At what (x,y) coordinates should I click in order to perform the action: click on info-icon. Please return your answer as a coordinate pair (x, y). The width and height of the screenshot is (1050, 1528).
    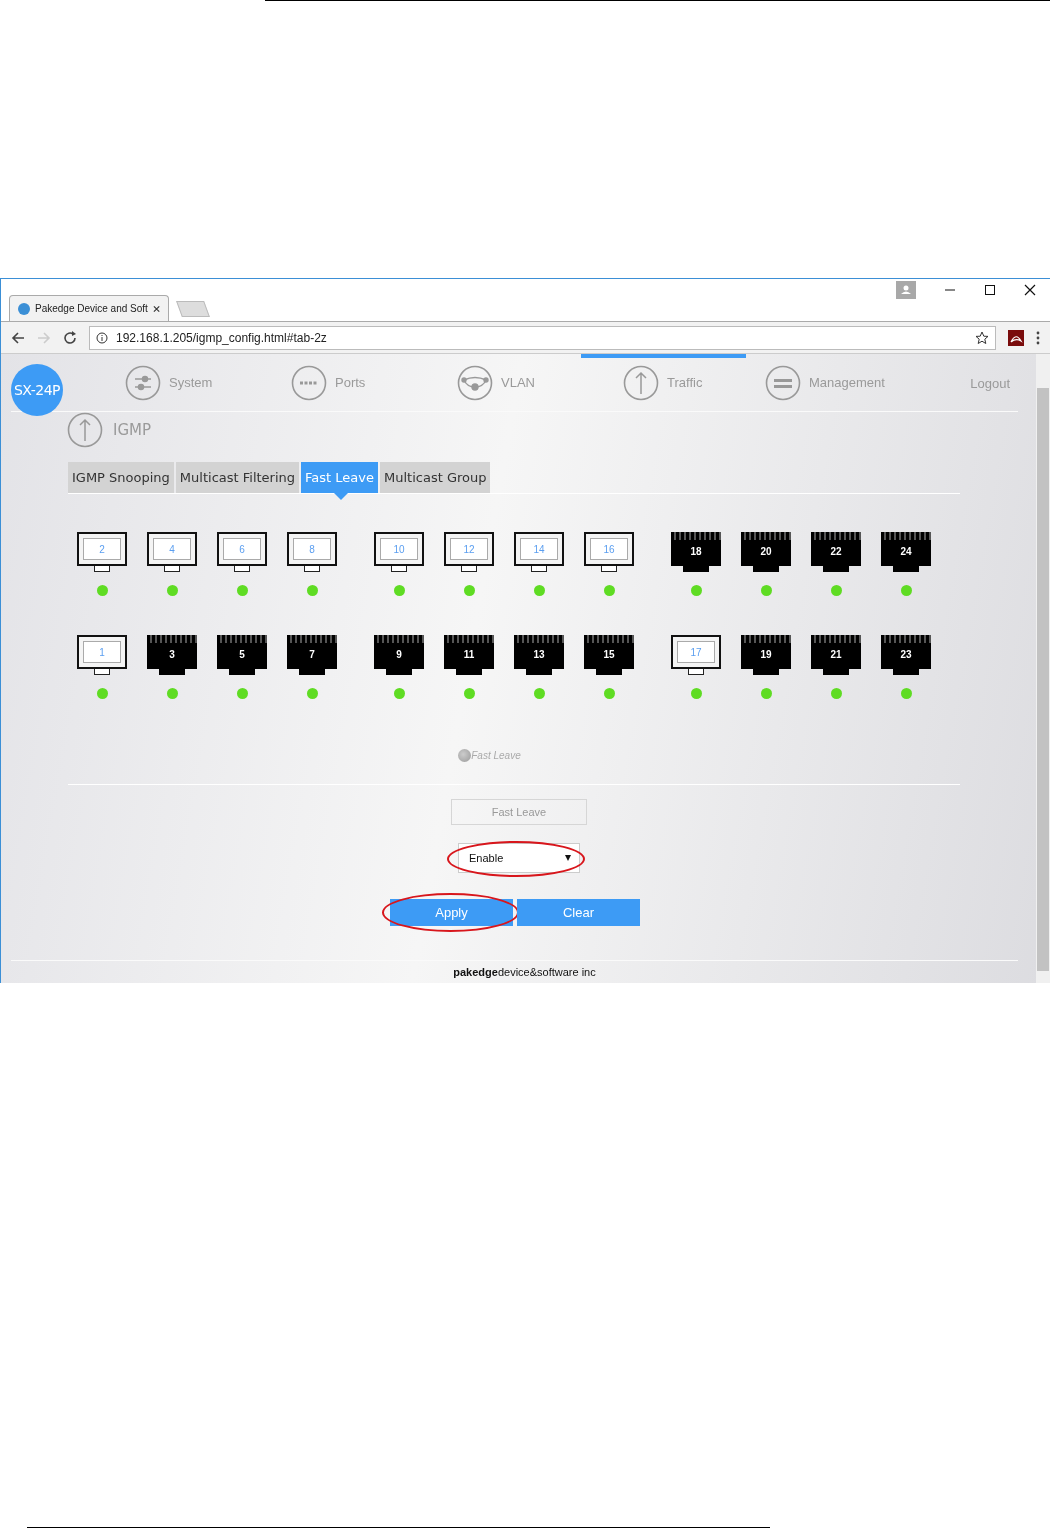
    Looking at the image, I should click on (102, 337).